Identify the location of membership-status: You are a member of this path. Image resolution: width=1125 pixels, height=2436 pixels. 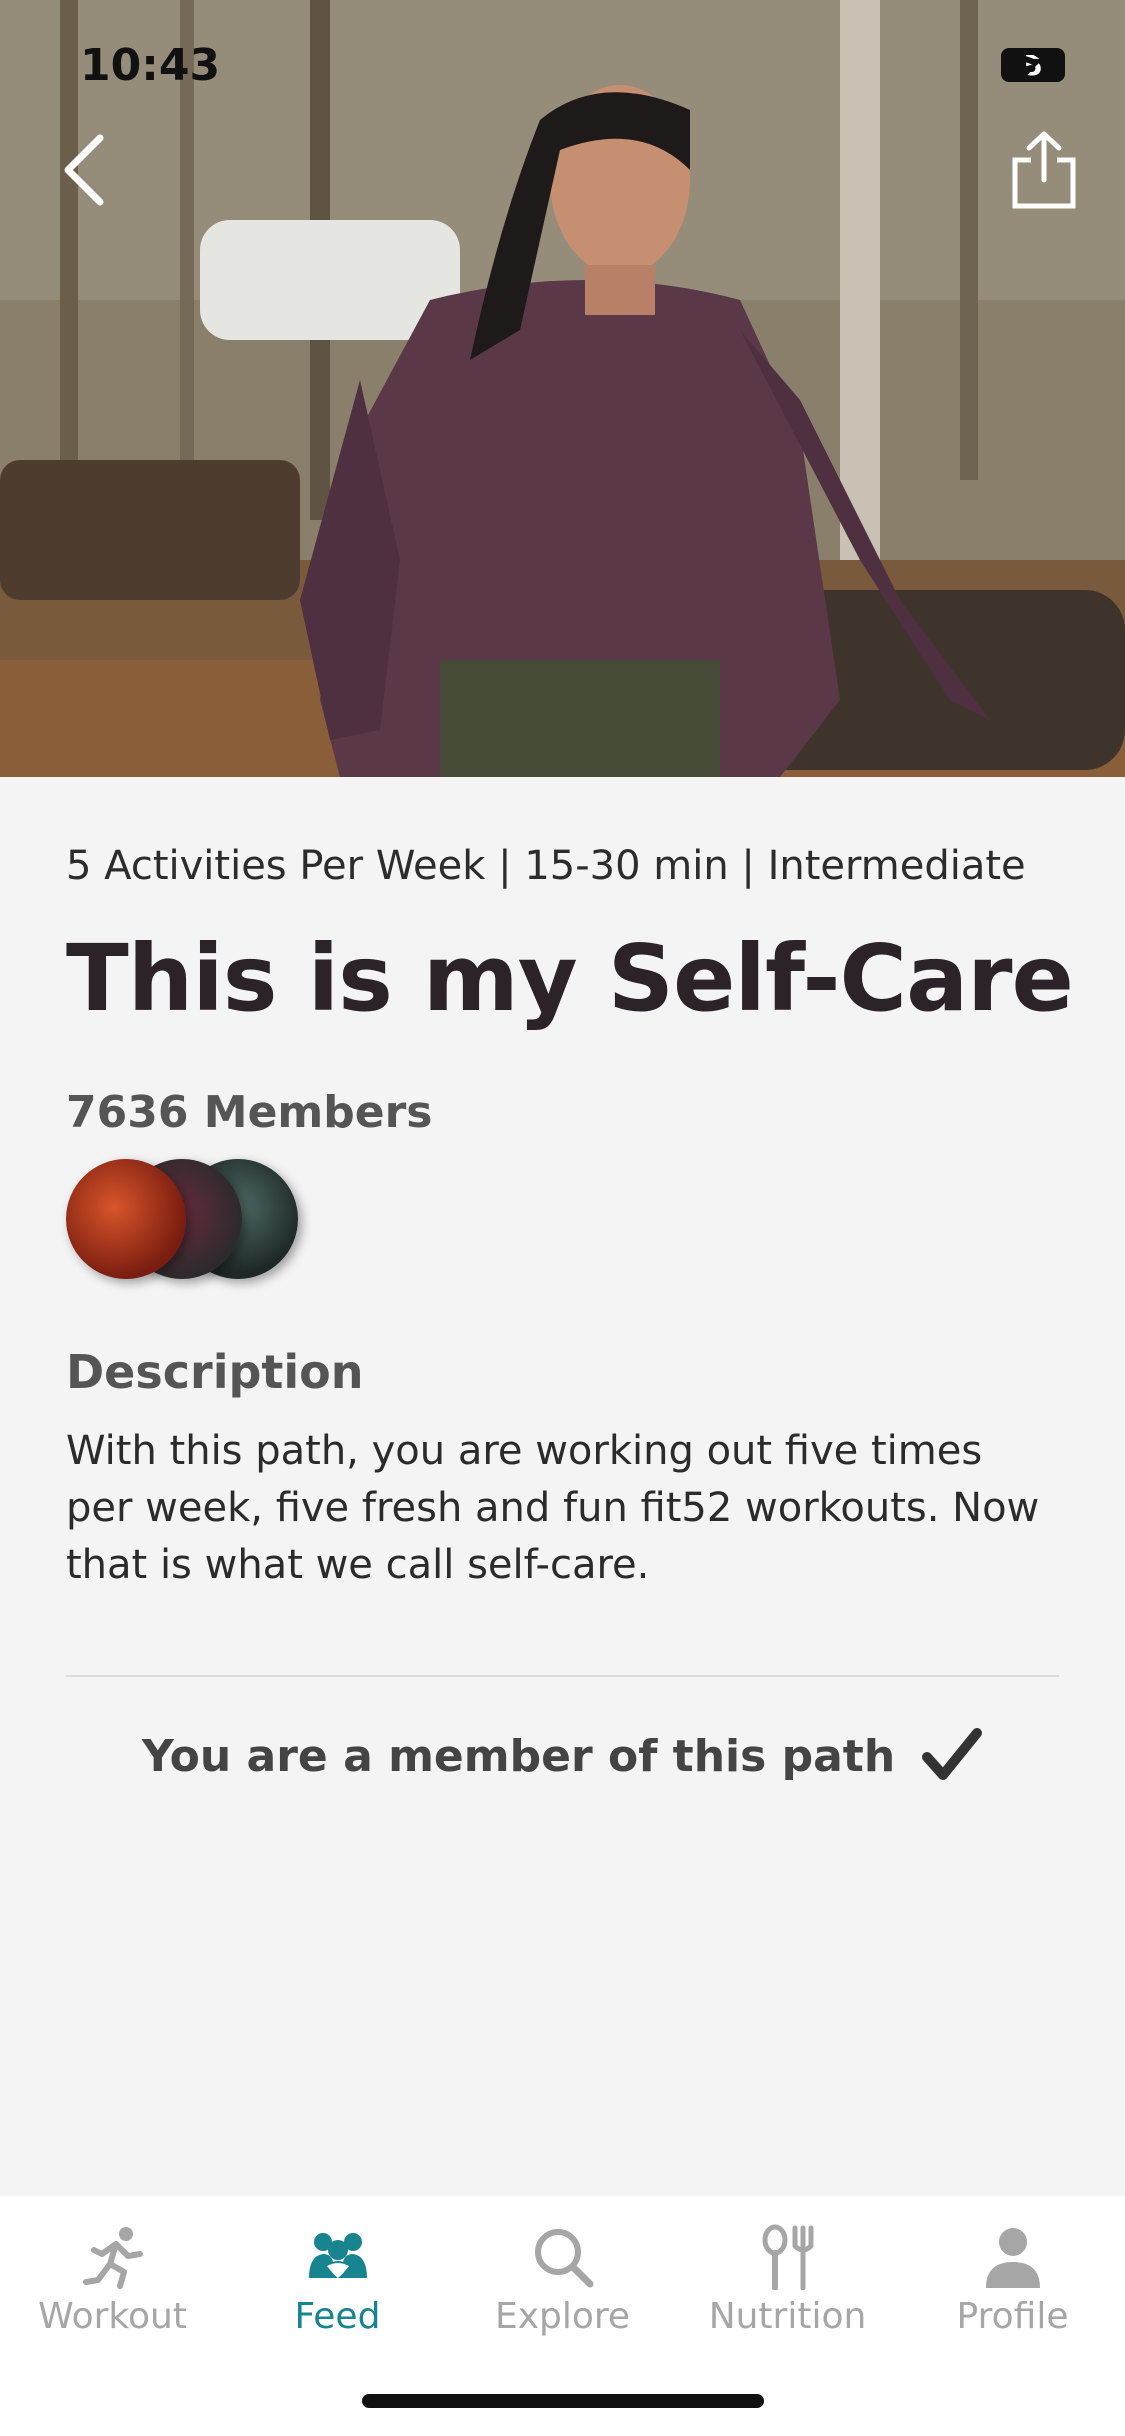
(562, 1756).